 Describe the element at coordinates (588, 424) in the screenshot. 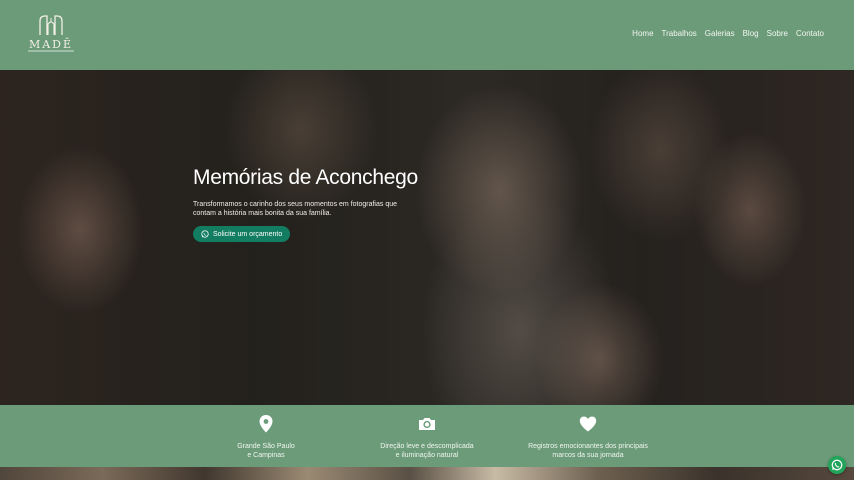

I see `heart-icon` at that location.